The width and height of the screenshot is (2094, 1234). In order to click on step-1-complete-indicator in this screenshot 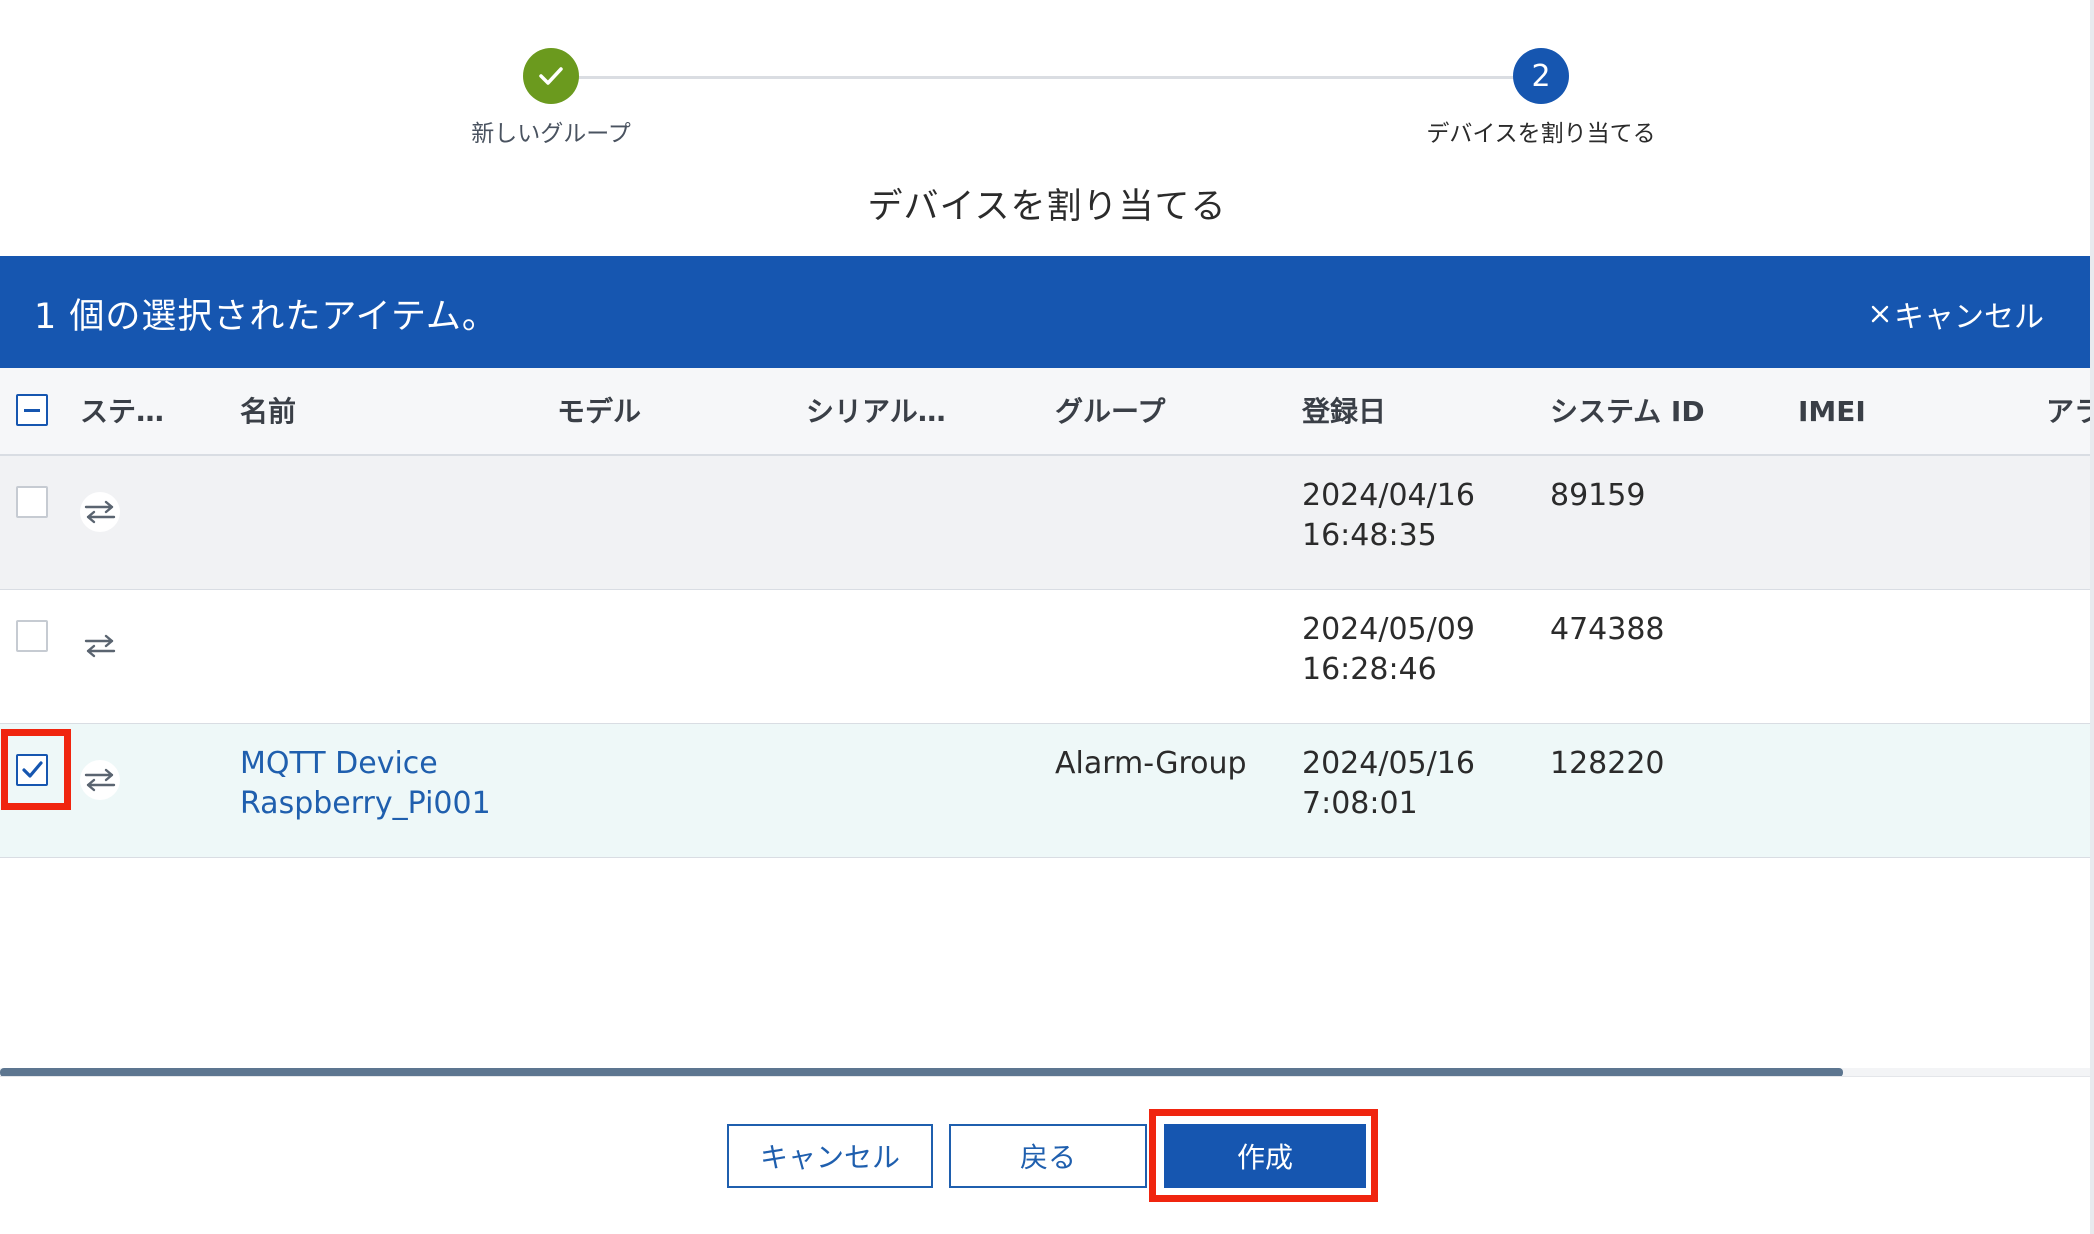, I will do `click(551, 76)`.